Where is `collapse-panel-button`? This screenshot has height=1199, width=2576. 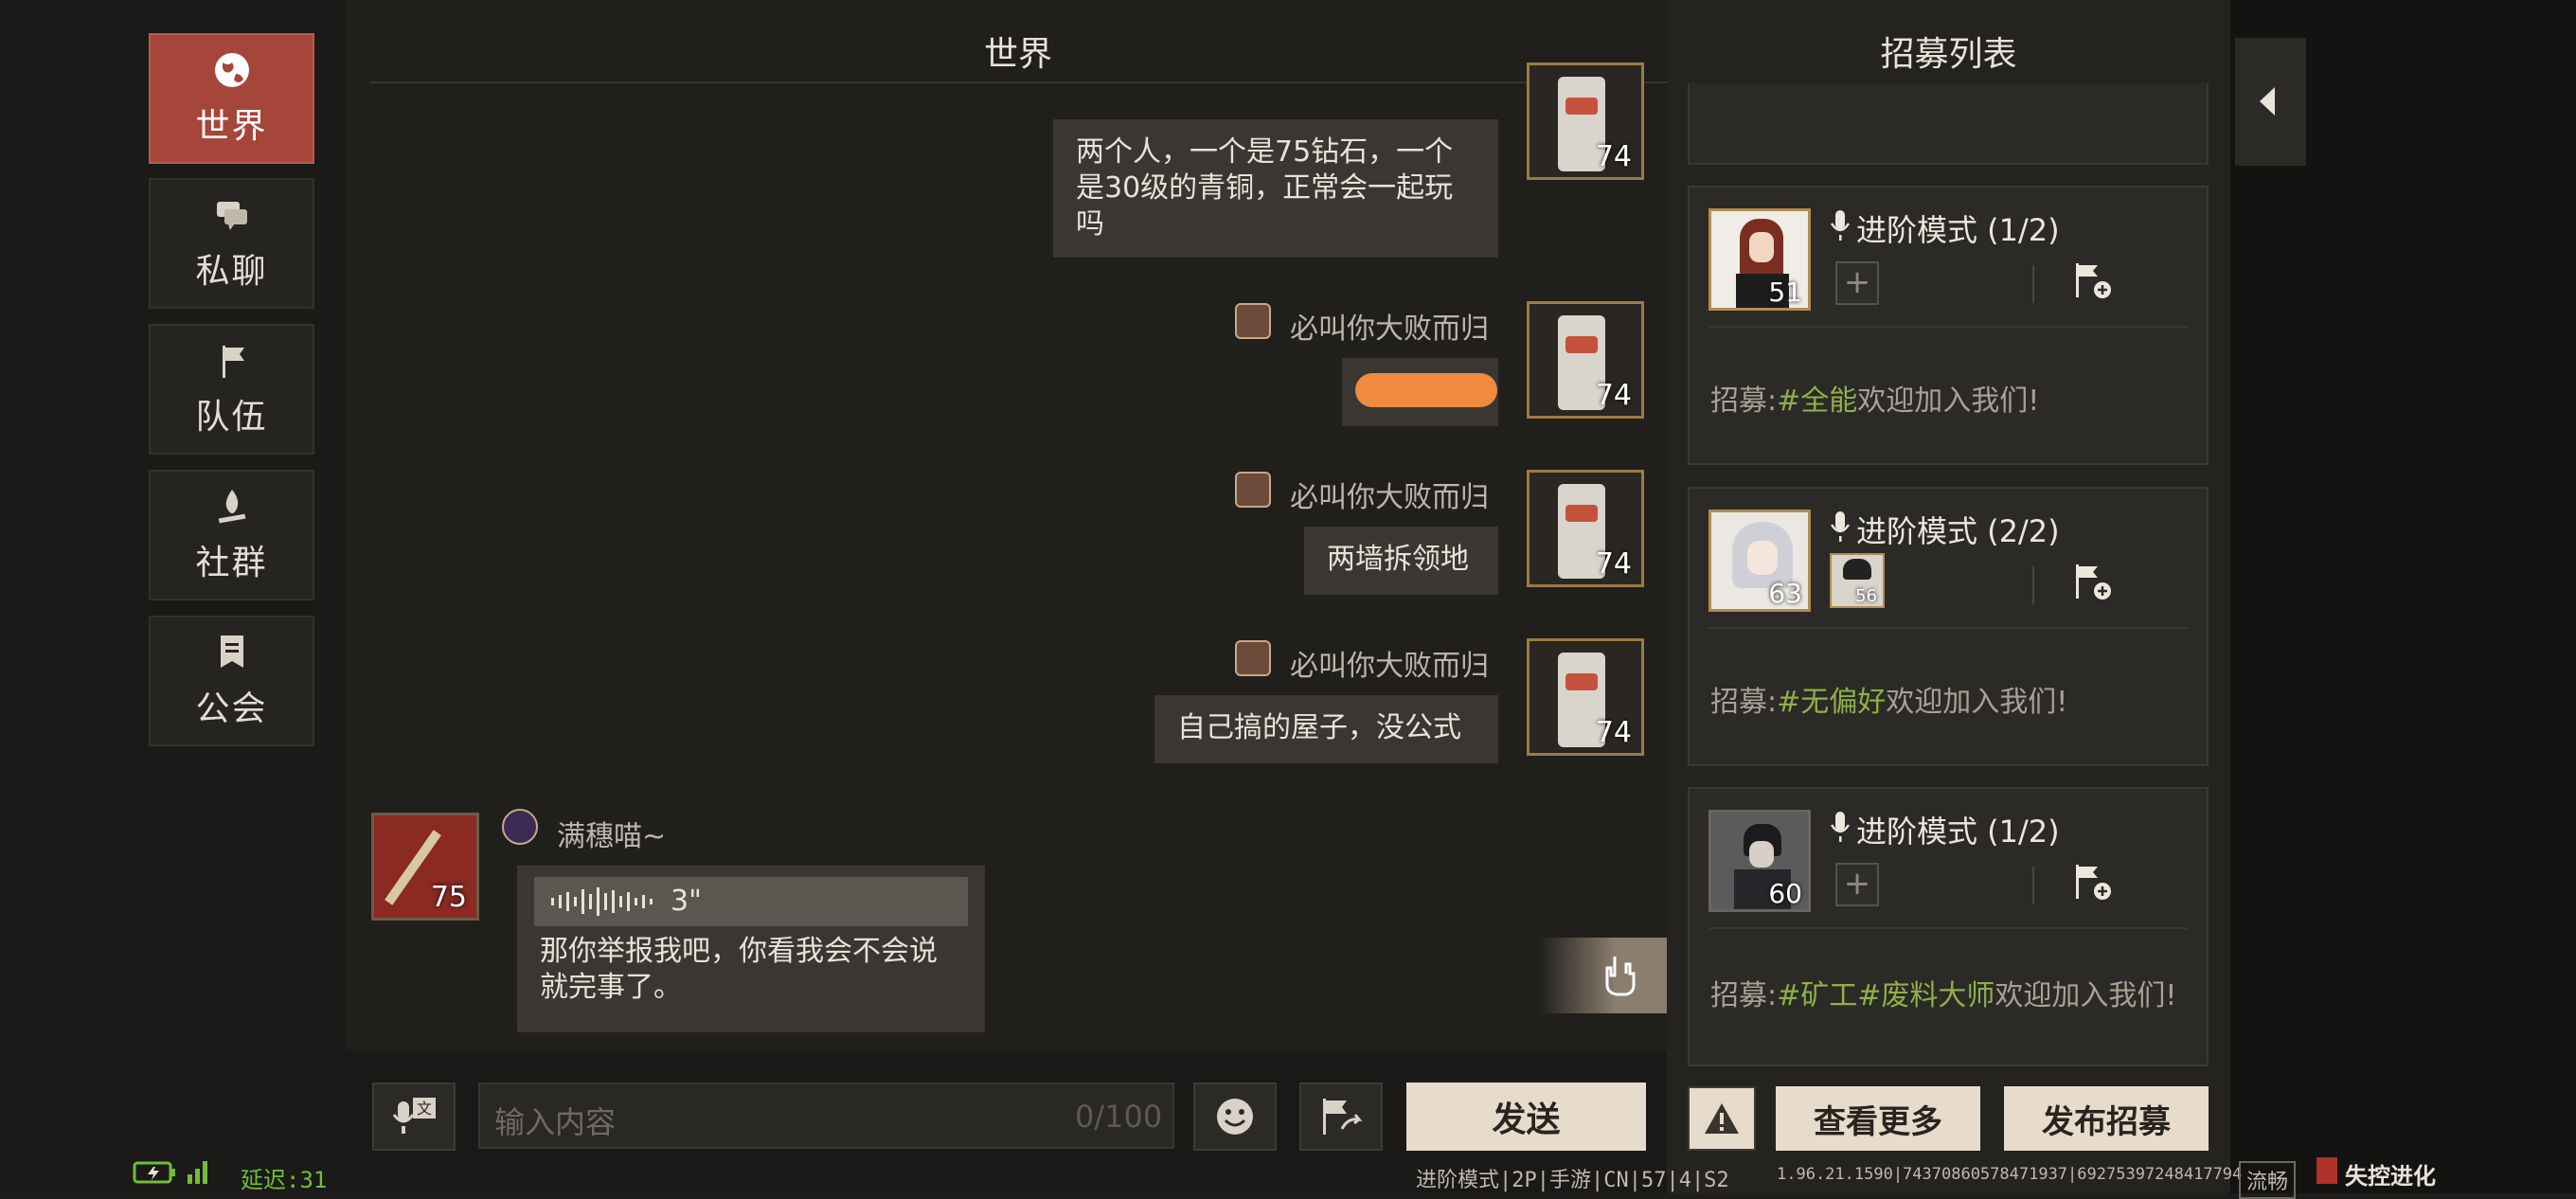
collapse-panel-button is located at coordinates (2270, 102).